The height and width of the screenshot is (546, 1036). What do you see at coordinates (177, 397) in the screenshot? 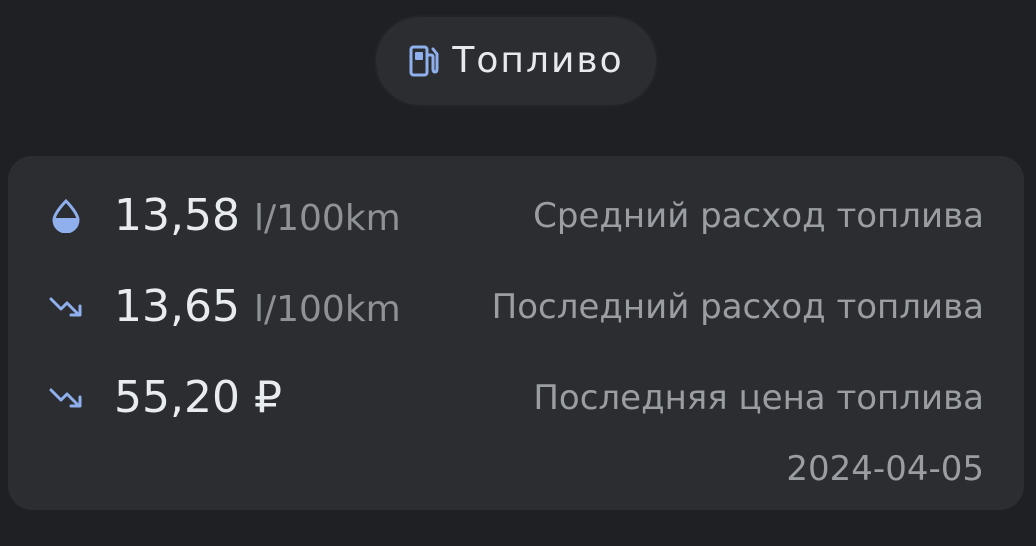
I see `metric-value: 55,20` at bounding box center [177, 397].